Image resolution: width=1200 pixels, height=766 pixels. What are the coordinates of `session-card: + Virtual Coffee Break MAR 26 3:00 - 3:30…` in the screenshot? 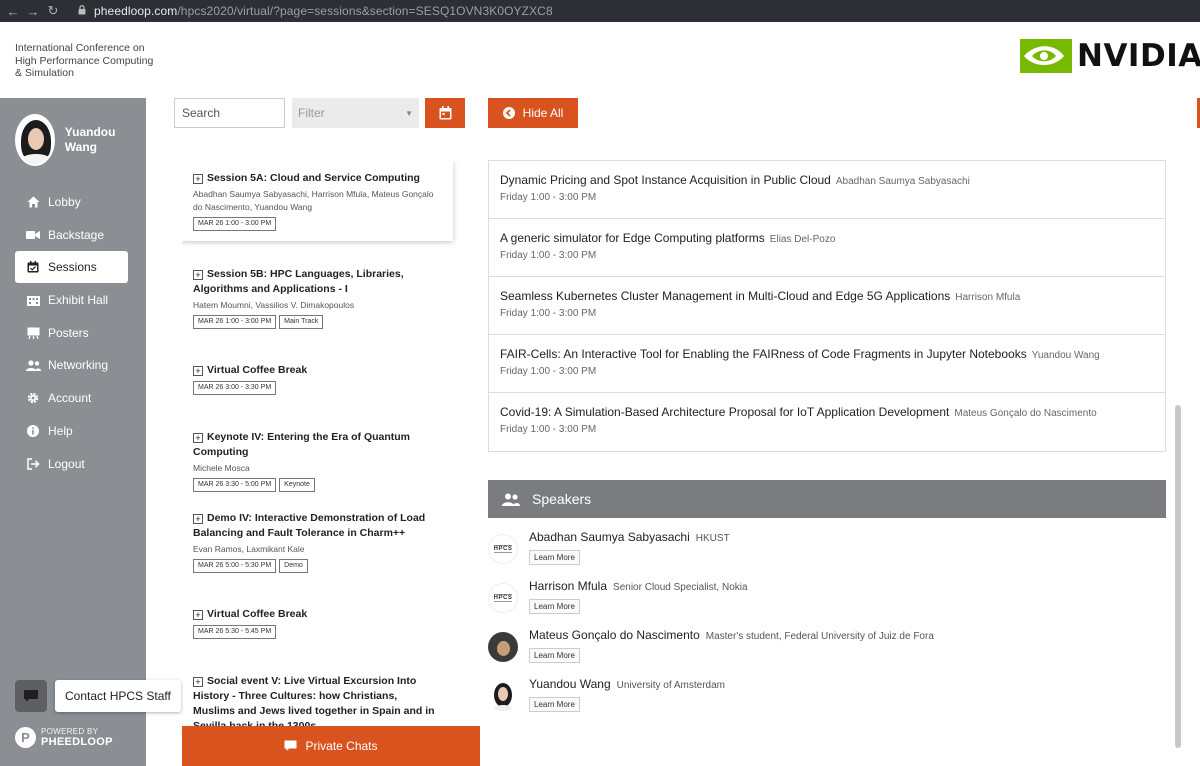 It's located at (317, 379).